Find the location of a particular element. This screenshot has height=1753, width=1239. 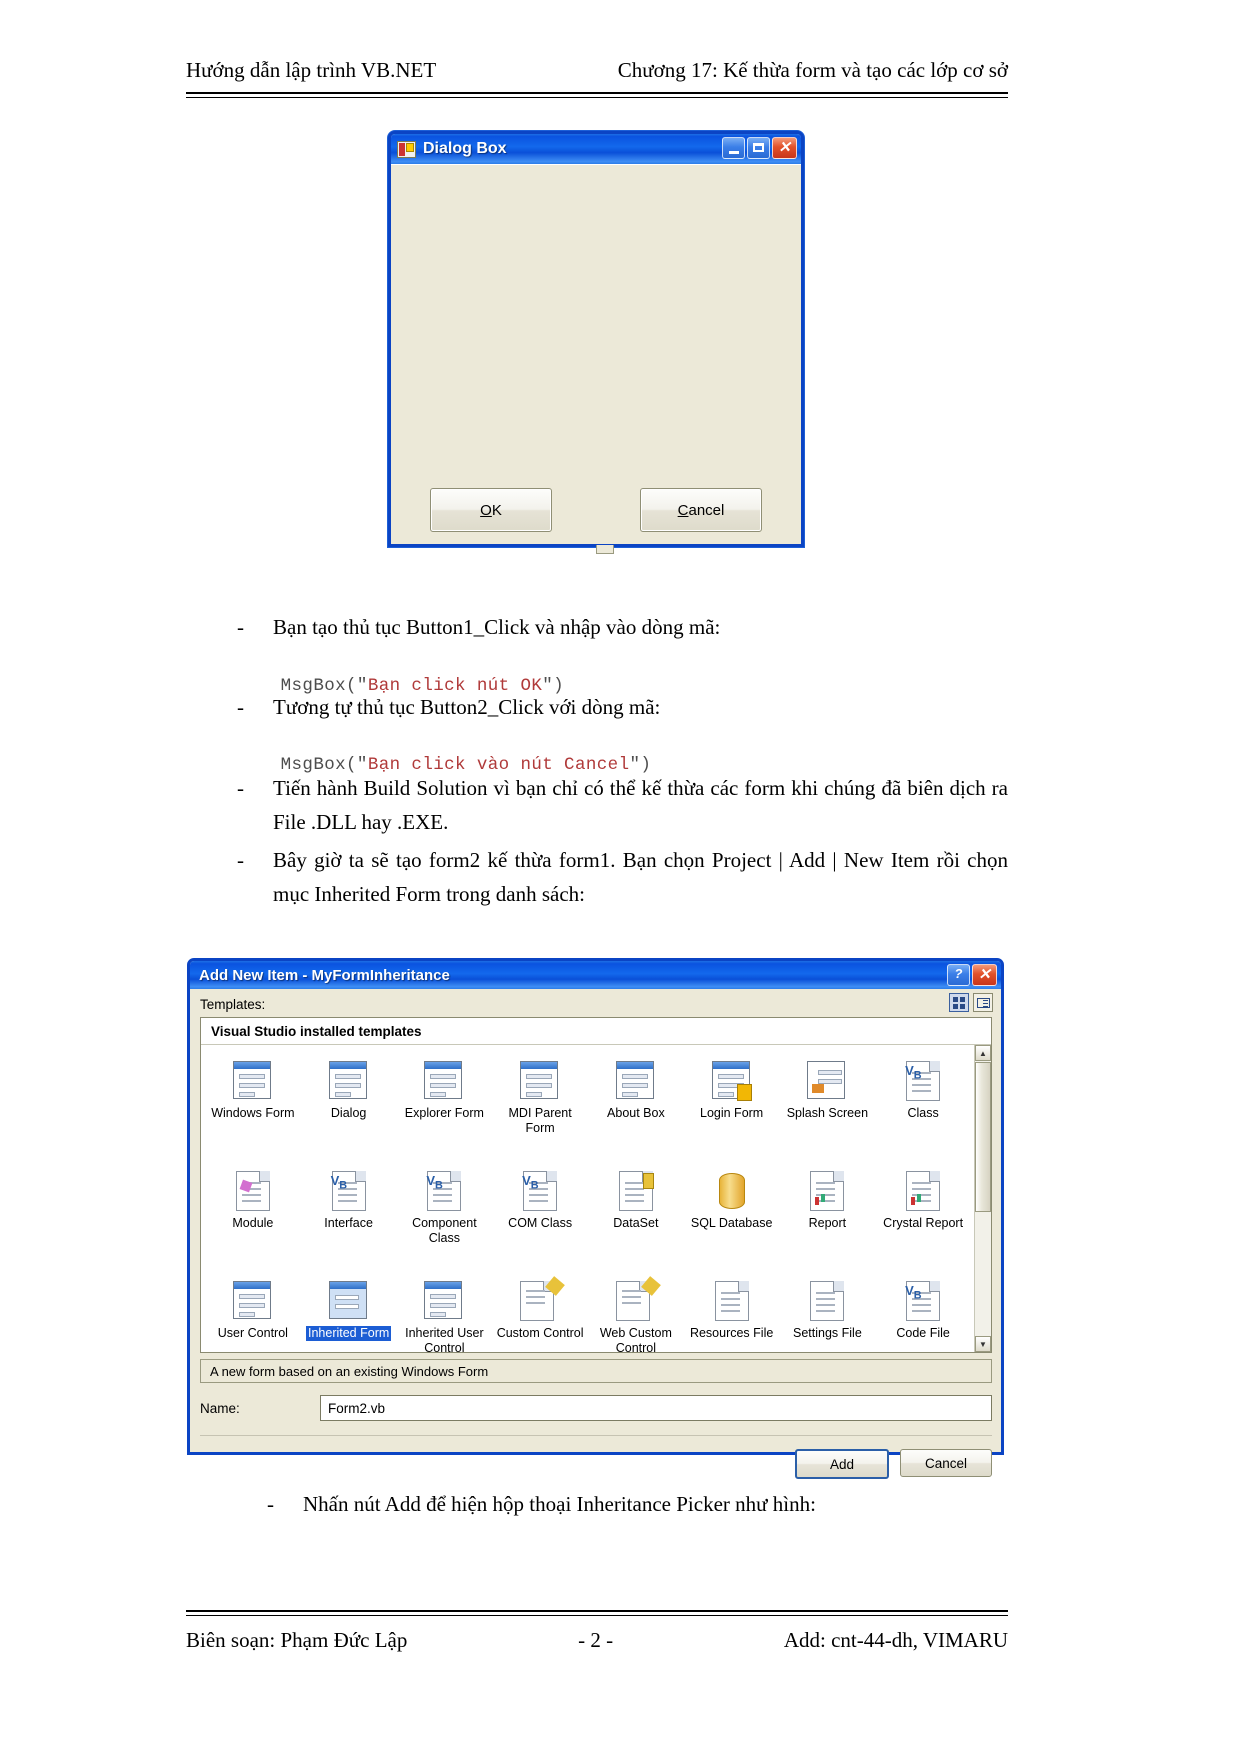

template-label: COM Class is located at coordinates (540, 1223).